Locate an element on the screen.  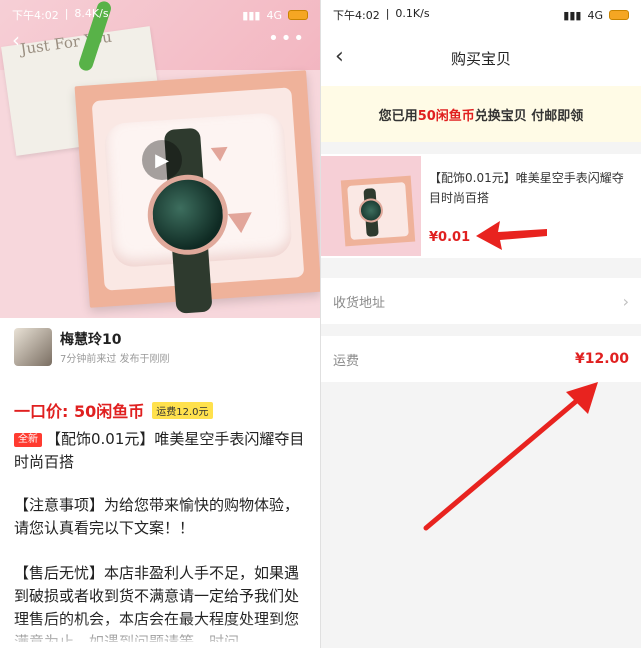
address-row: 收货地址 › is located at coordinates (481, 301).